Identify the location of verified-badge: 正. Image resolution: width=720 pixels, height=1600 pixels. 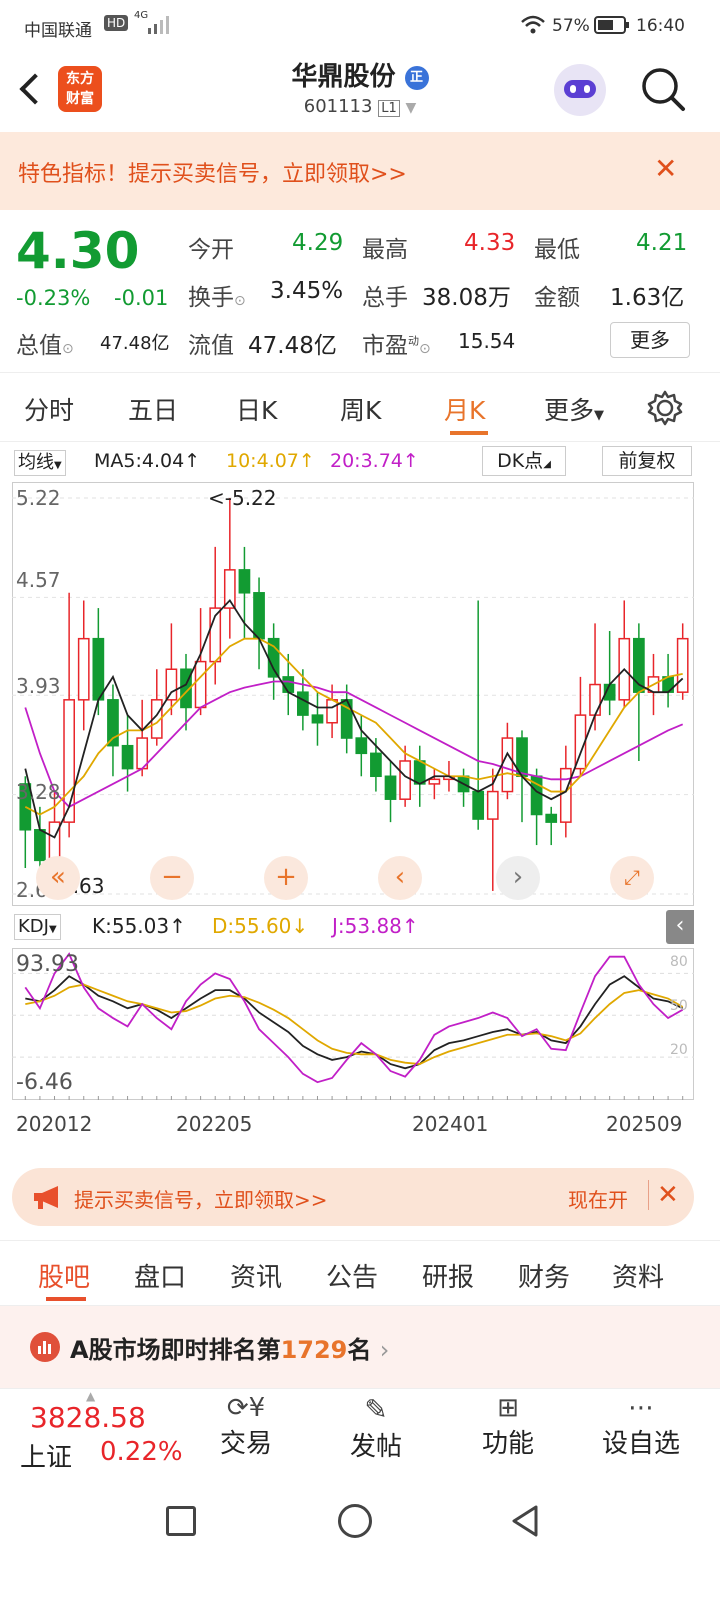
(416, 77).